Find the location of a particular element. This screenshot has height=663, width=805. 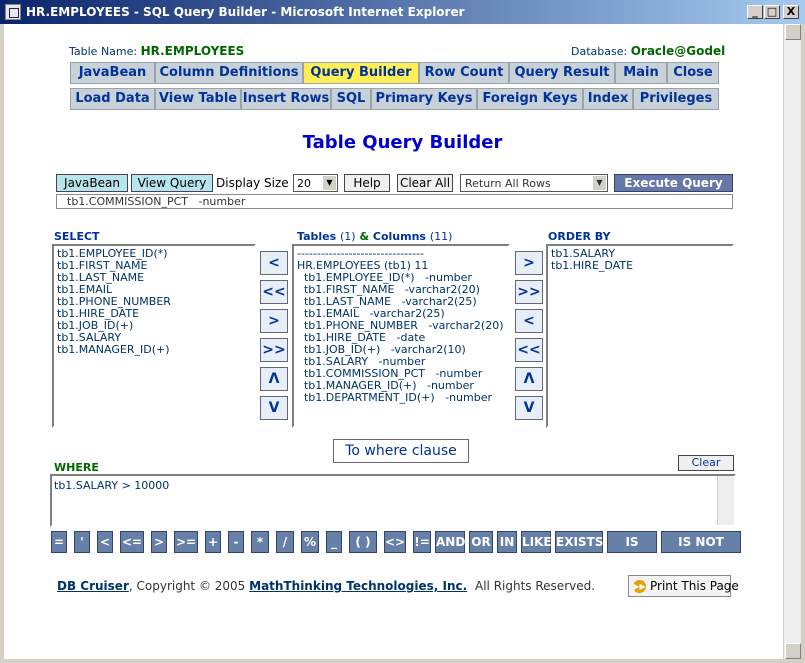

op-eq-button: = is located at coordinates (59, 542).